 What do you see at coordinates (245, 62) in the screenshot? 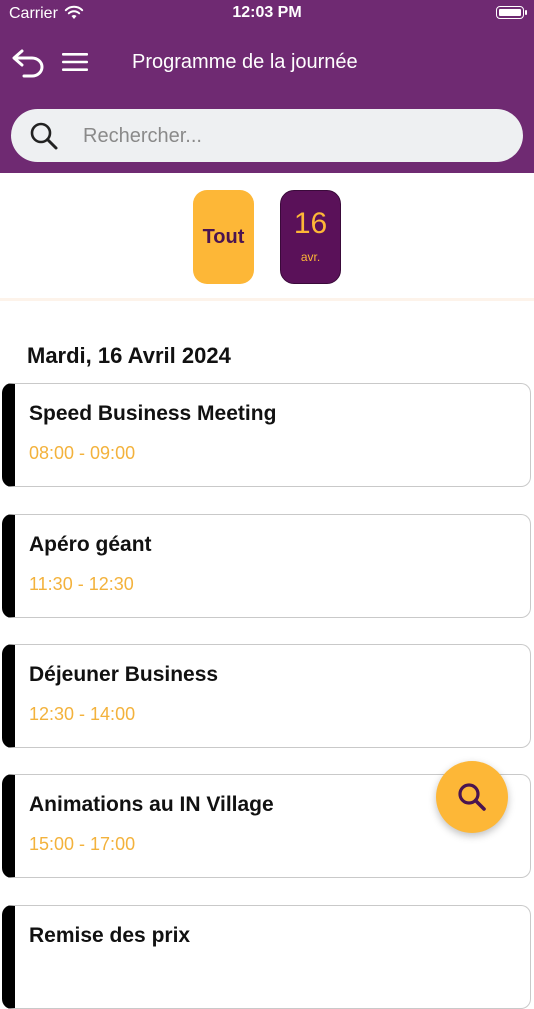
I see `page-title: Programme de la journée` at bounding box center [245, 62].